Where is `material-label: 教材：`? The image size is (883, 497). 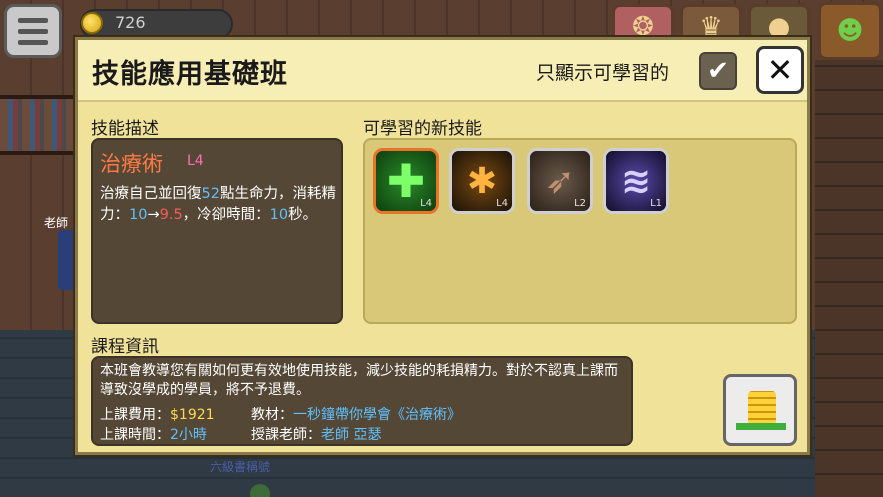
material-label: 教材： is located at coordinates (272, 415).